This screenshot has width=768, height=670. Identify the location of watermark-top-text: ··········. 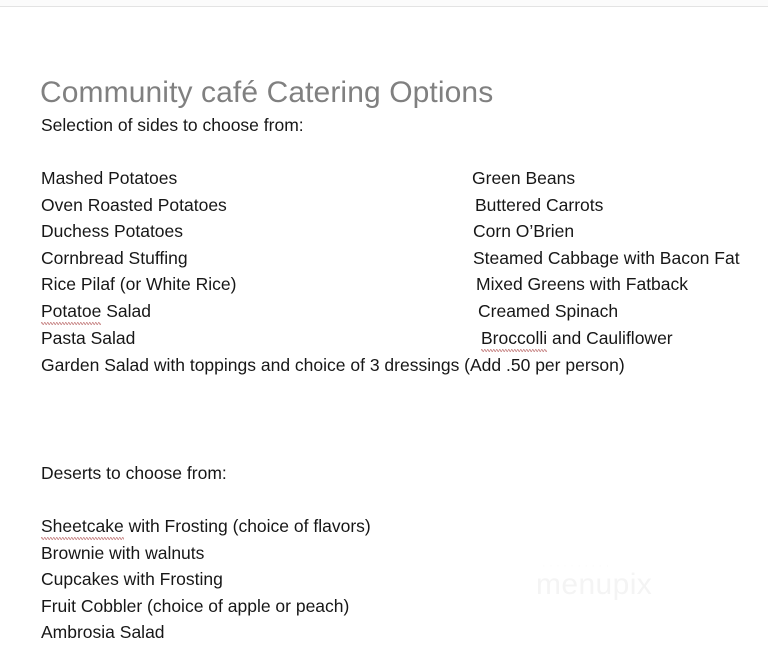
(577, 566).